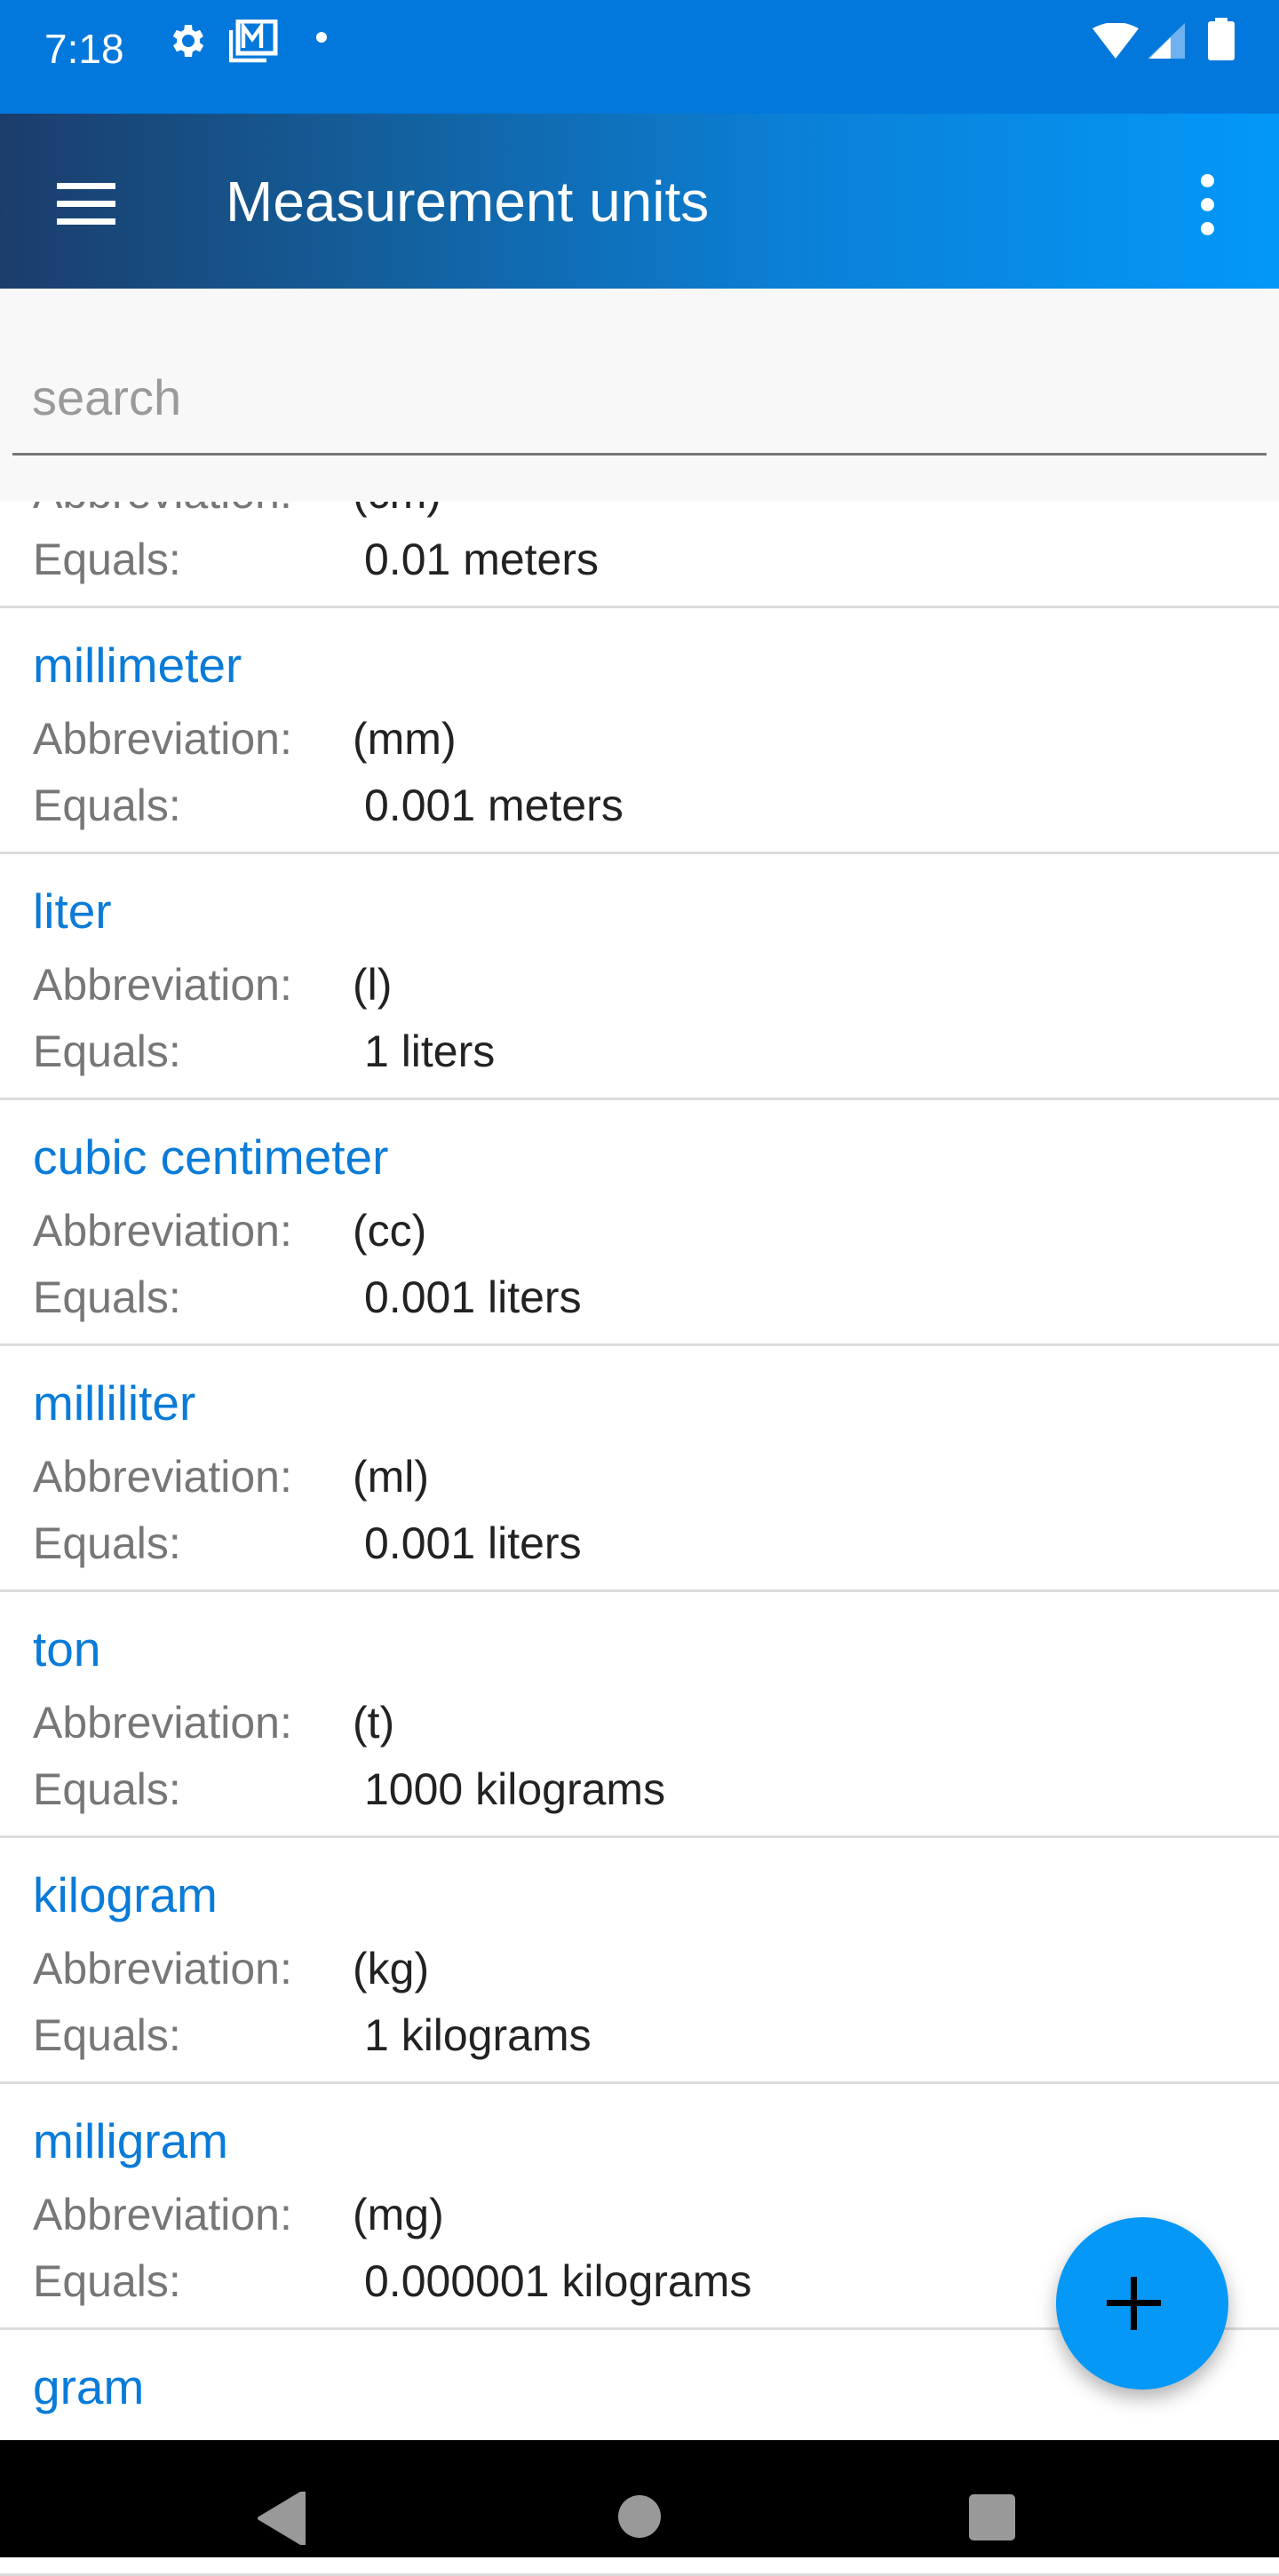 The width and height of the screenshot is (1279, 2576). Describe the element at coordinates (430, 1051) in the screenshot. I see `equals-value: 1 liters` at that location.